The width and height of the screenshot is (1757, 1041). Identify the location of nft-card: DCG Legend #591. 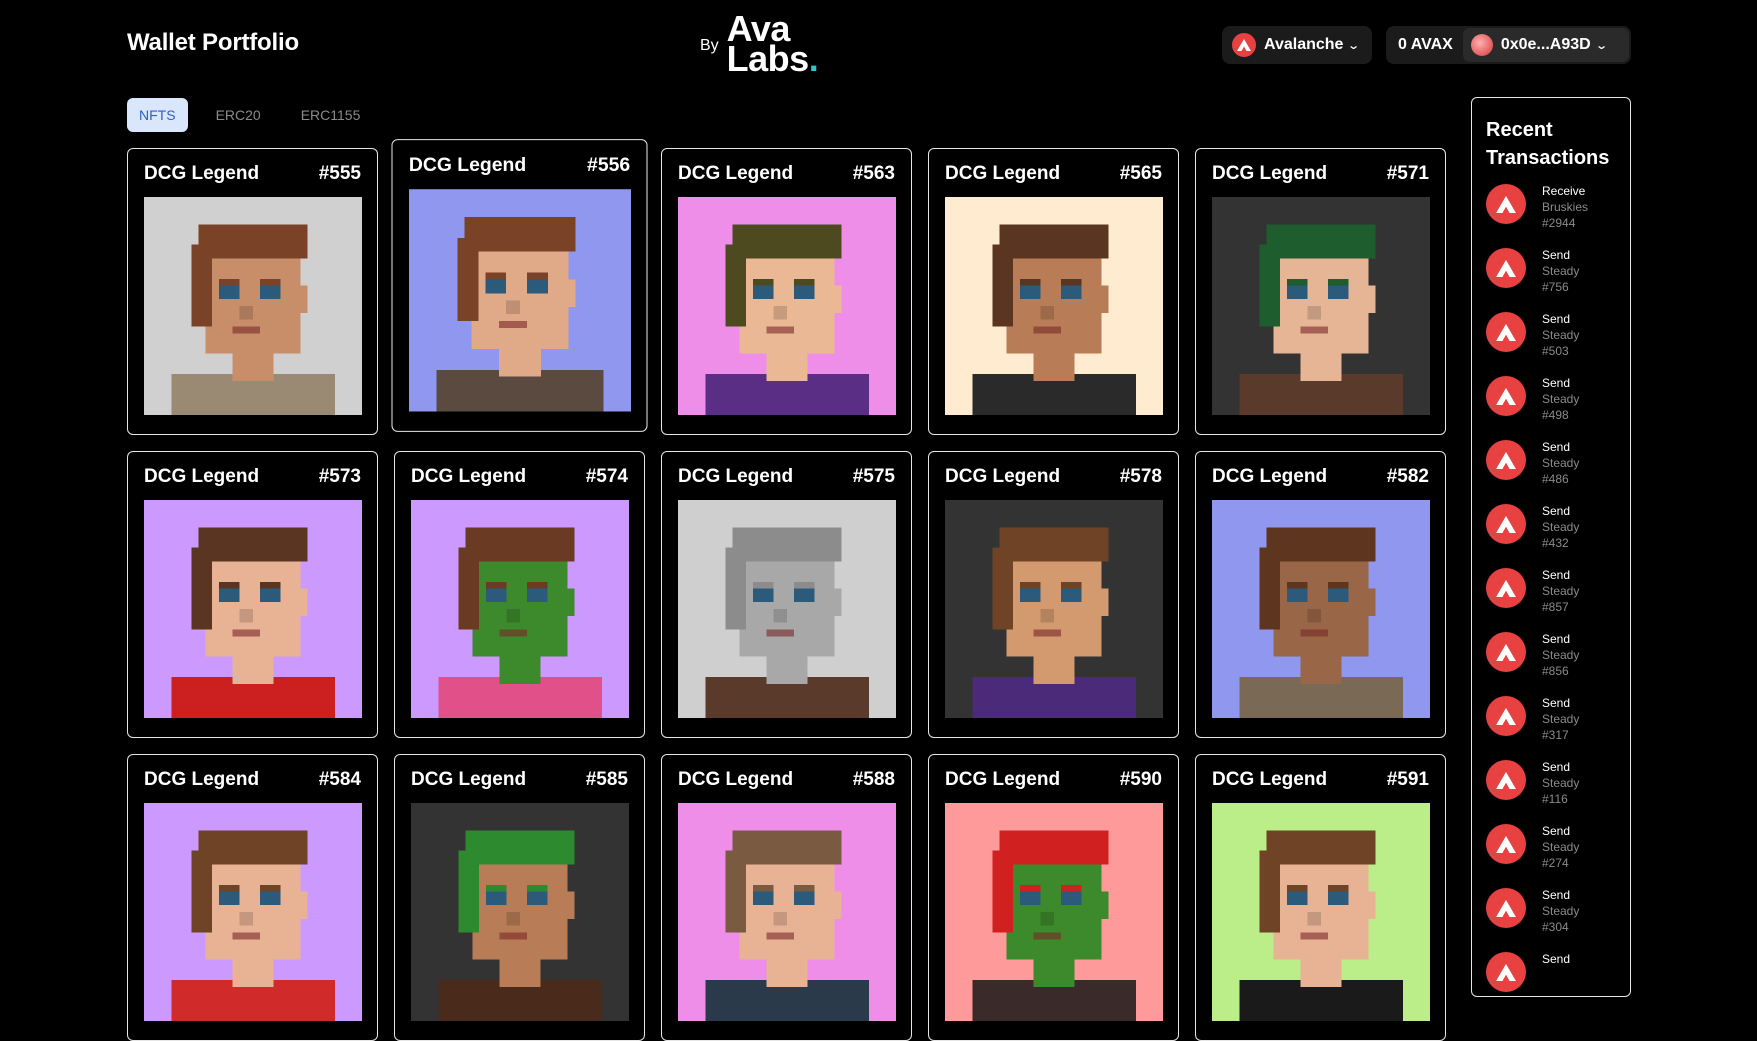
(1320, 897).